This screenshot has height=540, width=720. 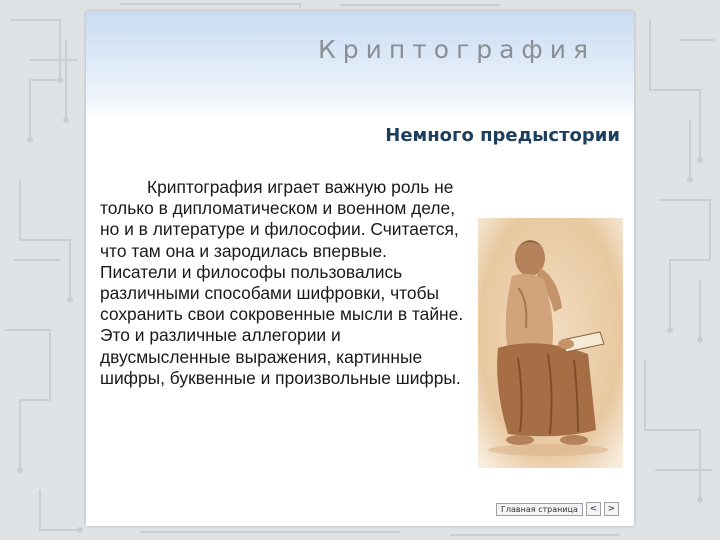 I want to click on footer-navigation: Главная страница < >, so click(x=557, y=509).